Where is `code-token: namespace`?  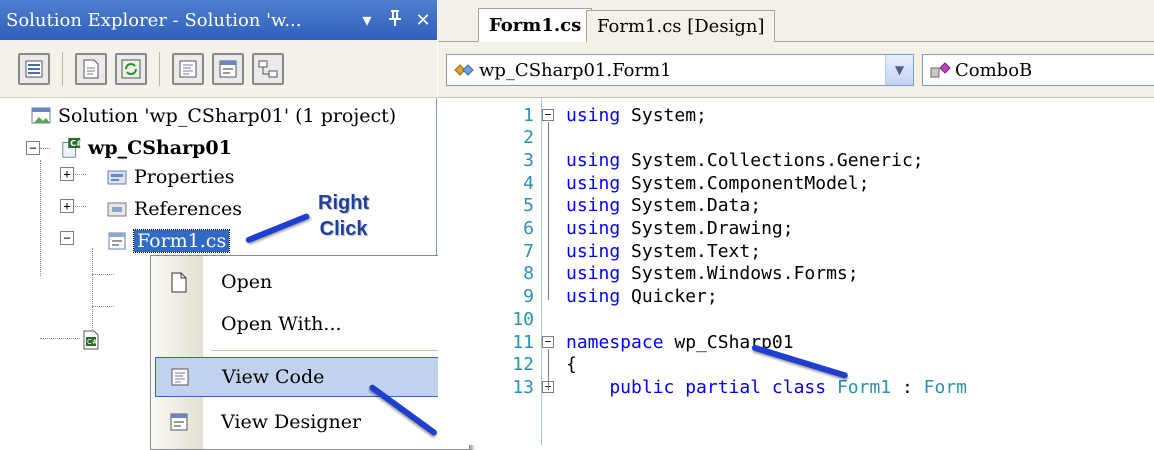 code-token: namespace is located at coordinates (615, 342).